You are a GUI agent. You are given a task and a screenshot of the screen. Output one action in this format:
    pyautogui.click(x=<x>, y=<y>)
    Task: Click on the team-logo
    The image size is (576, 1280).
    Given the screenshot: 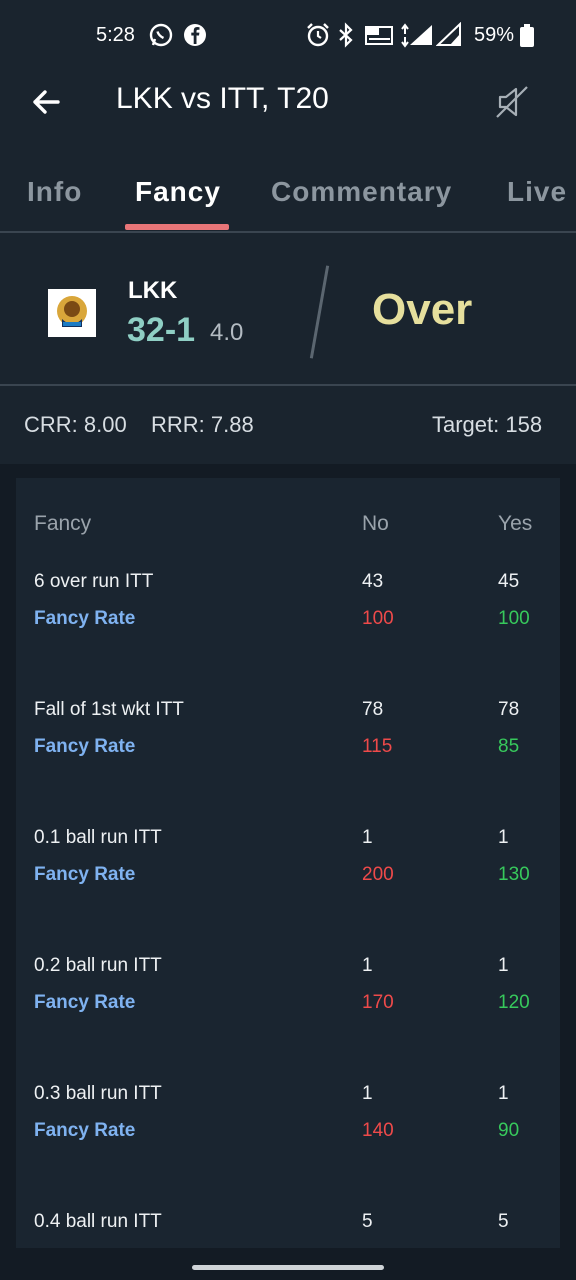 What is the action you would take?
    pyautogui.click(x=72, y=313)
    